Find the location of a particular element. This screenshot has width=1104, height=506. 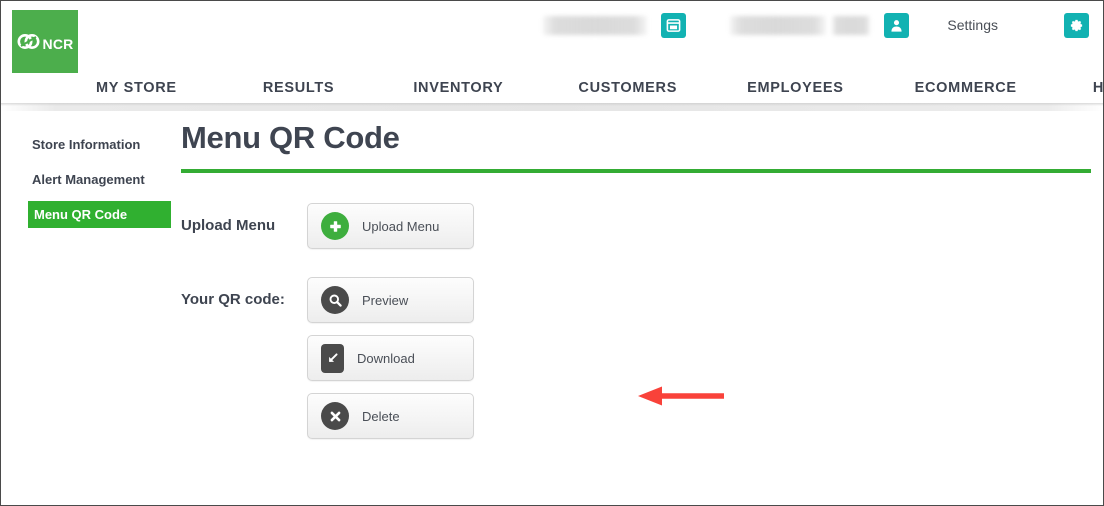

delete-button-label: Delete is located at coordinates (381, 416).